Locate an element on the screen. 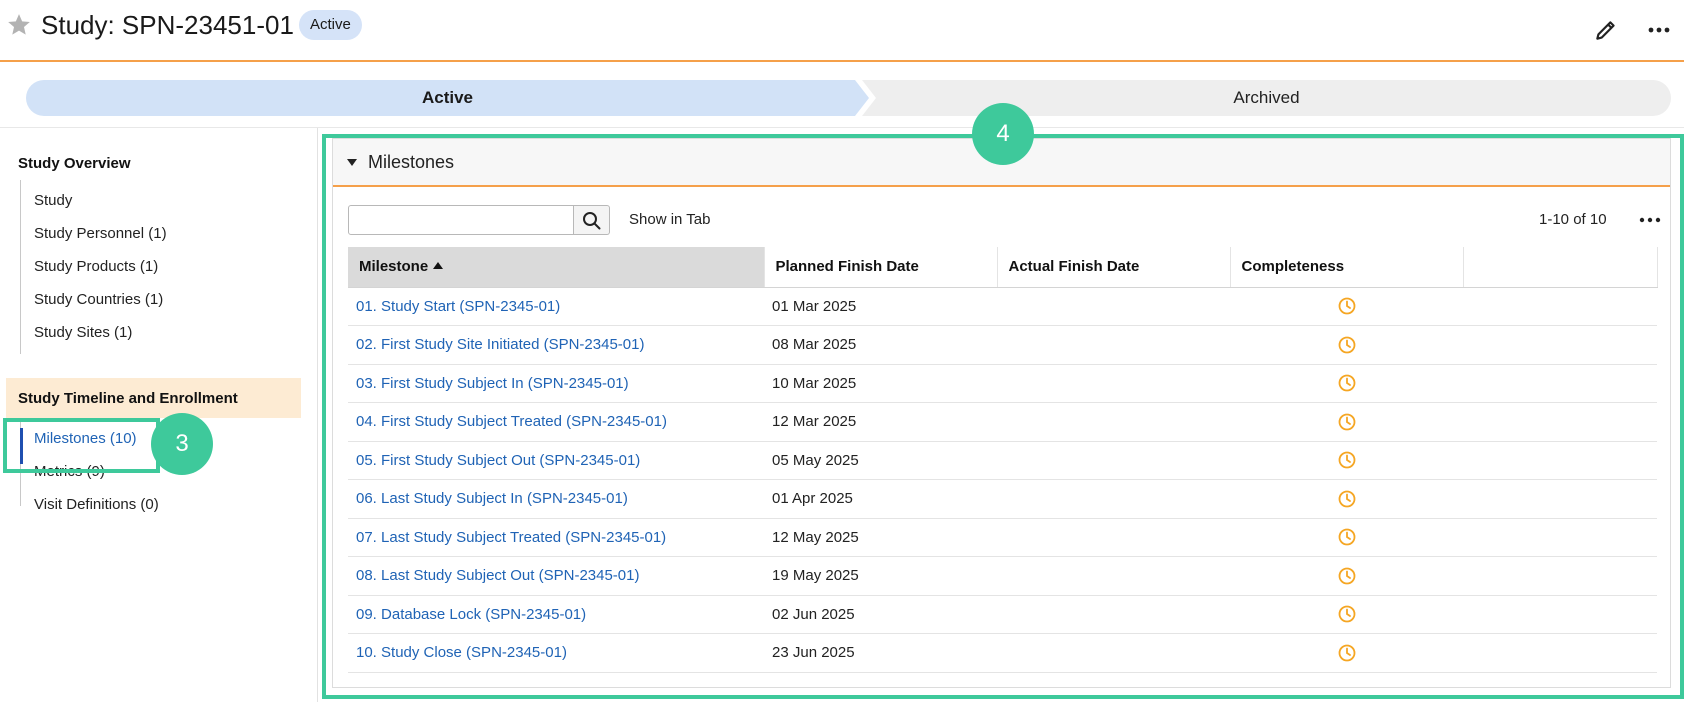  lifecycle-path: Active Archived is located at coordinates (848, 98).